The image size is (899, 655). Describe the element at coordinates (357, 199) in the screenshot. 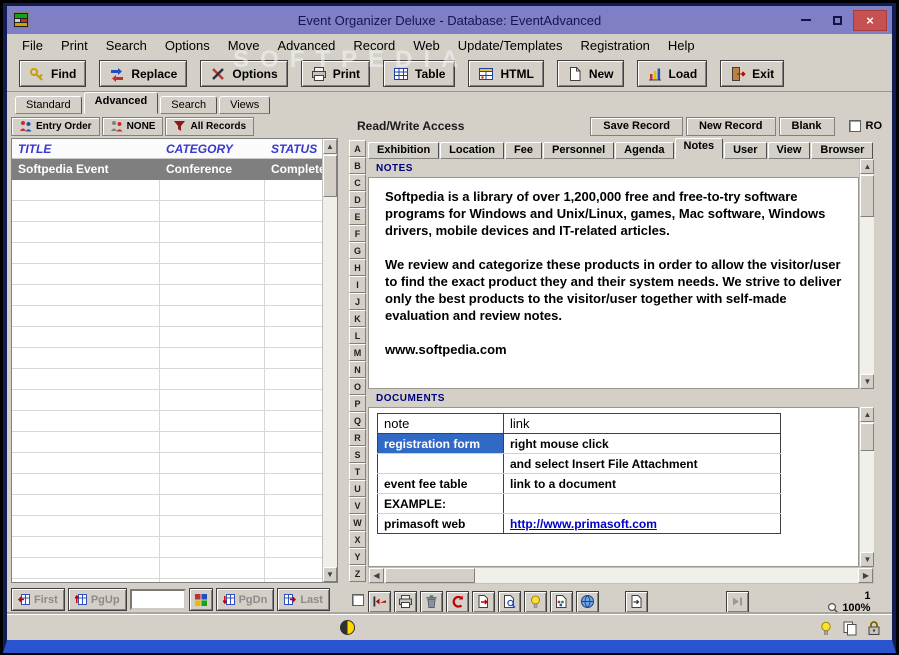

I see `alpha-button: D` at that location.